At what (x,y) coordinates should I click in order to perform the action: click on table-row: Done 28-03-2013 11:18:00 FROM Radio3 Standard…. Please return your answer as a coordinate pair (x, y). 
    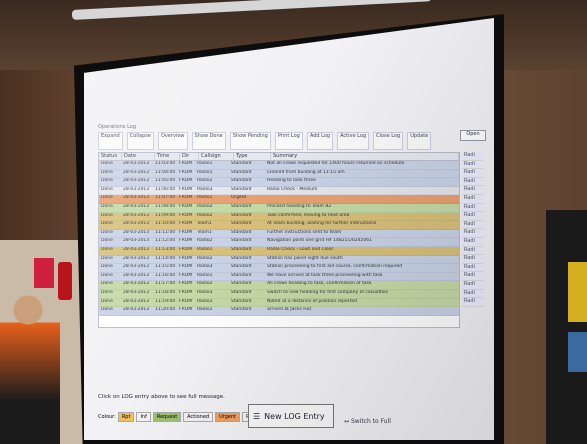
    Looking at the image, I should click on (279, 294).